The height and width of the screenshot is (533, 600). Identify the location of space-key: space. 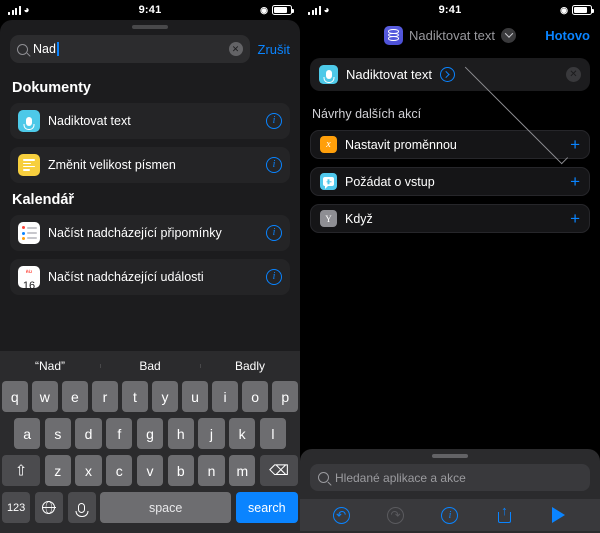
(166, 507).